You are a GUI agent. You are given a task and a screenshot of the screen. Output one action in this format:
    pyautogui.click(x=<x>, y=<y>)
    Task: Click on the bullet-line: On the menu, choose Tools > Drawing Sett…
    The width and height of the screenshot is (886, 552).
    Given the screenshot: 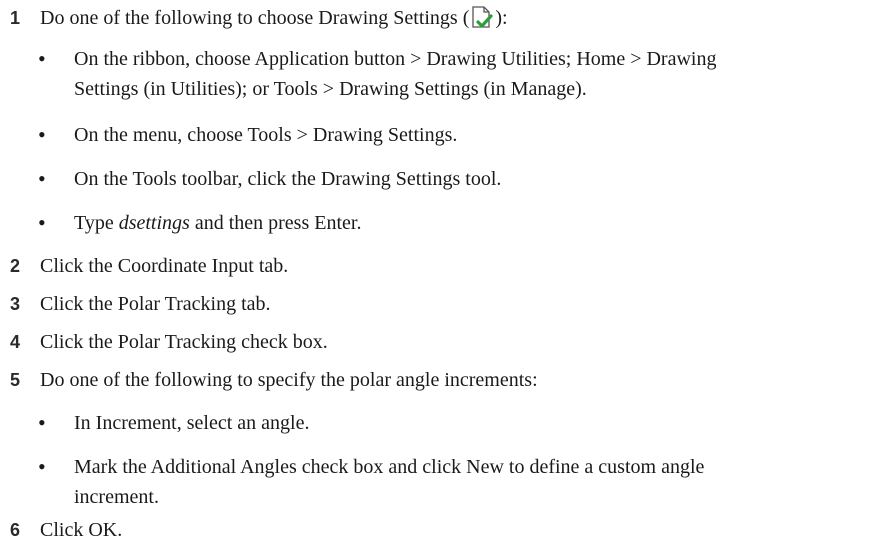 What is the action you would take?
    pyautogui.click(x=266, y=135)
    